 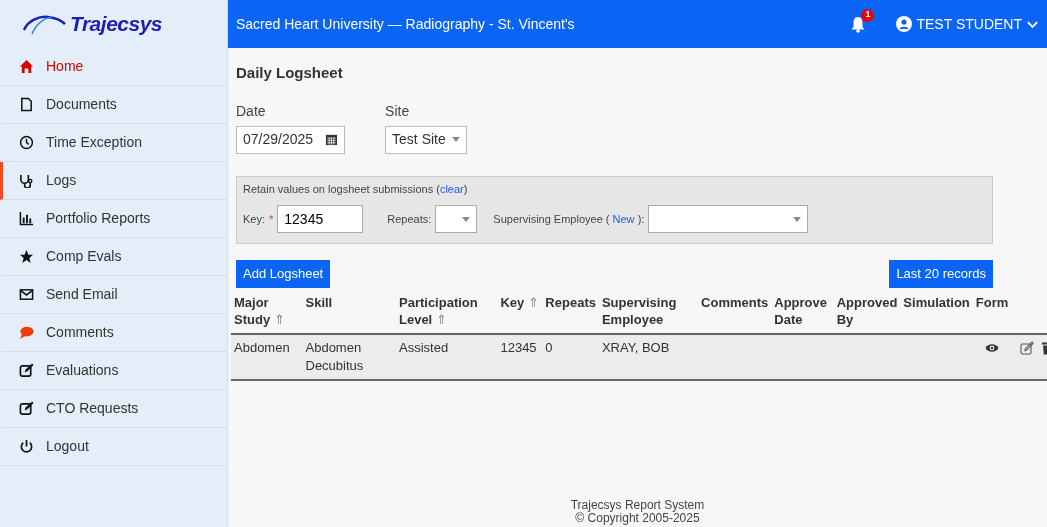 I want to click on column-header: Form, so click(x=994, y=312).